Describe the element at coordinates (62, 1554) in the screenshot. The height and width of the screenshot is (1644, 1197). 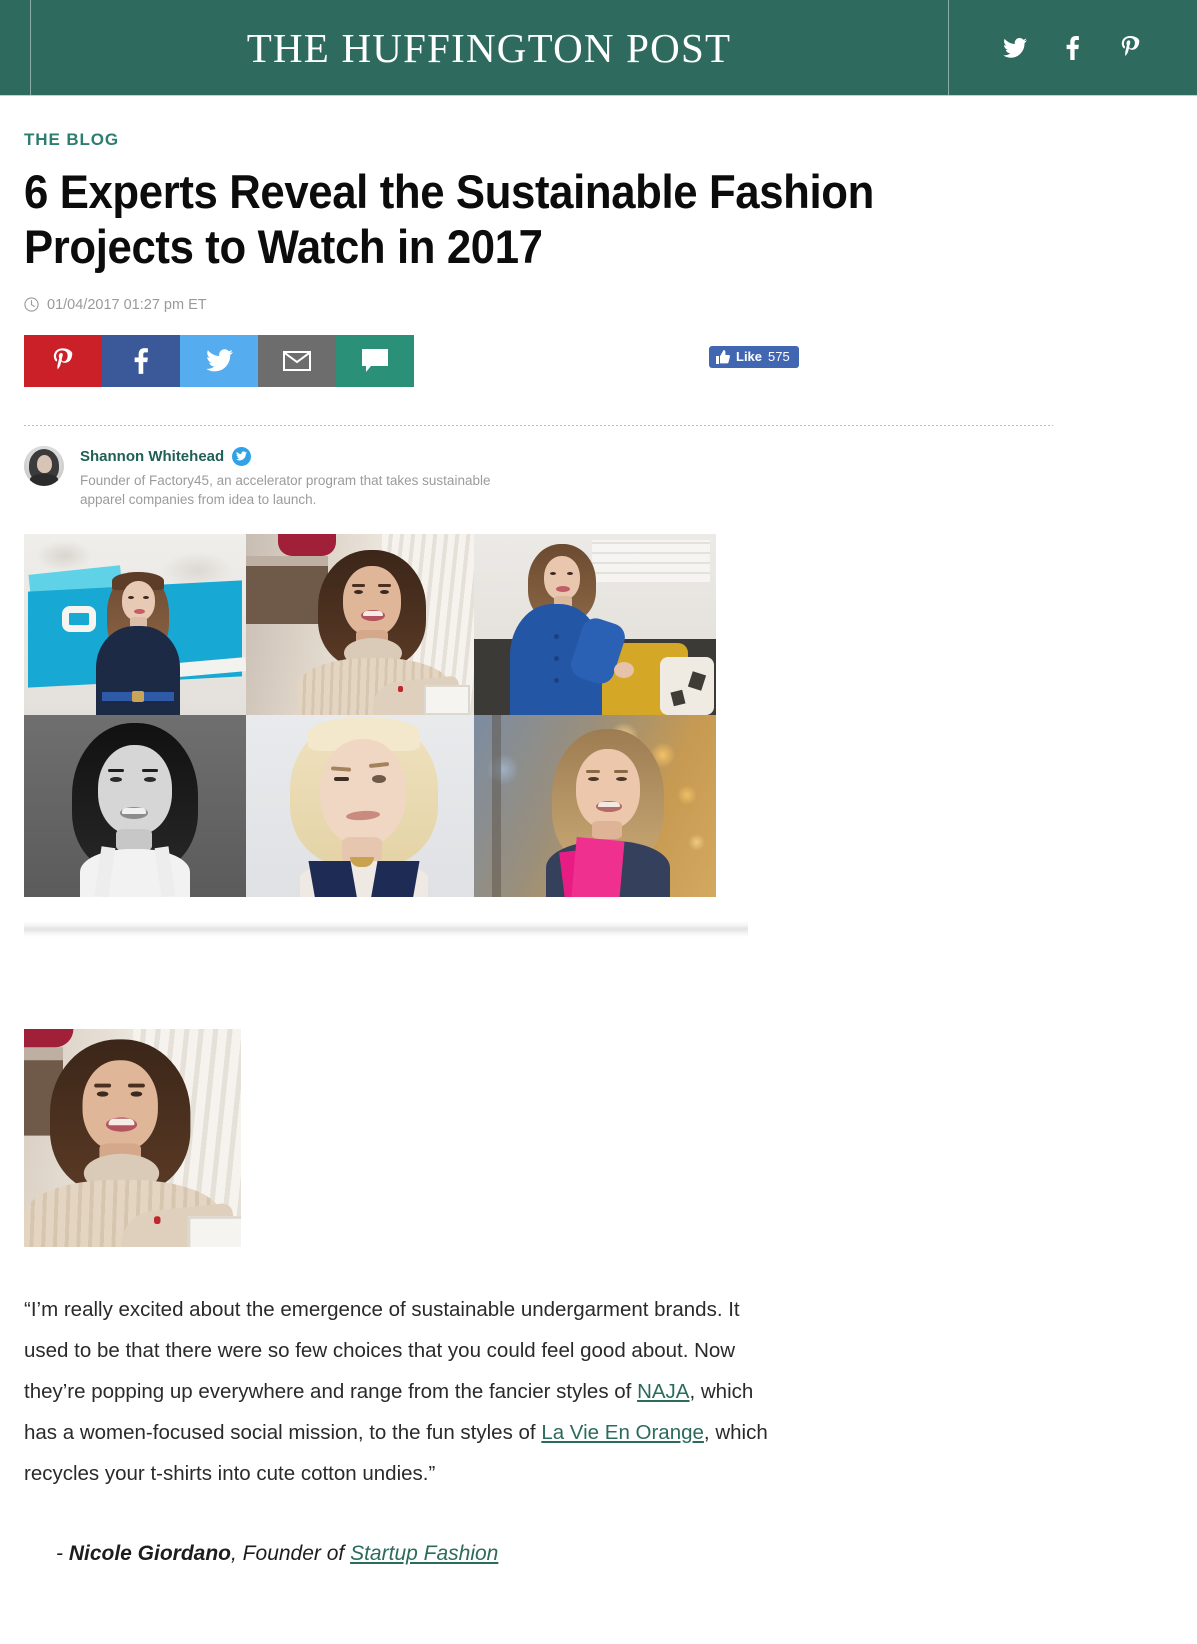
I see `attribution-dash: -` at that location.